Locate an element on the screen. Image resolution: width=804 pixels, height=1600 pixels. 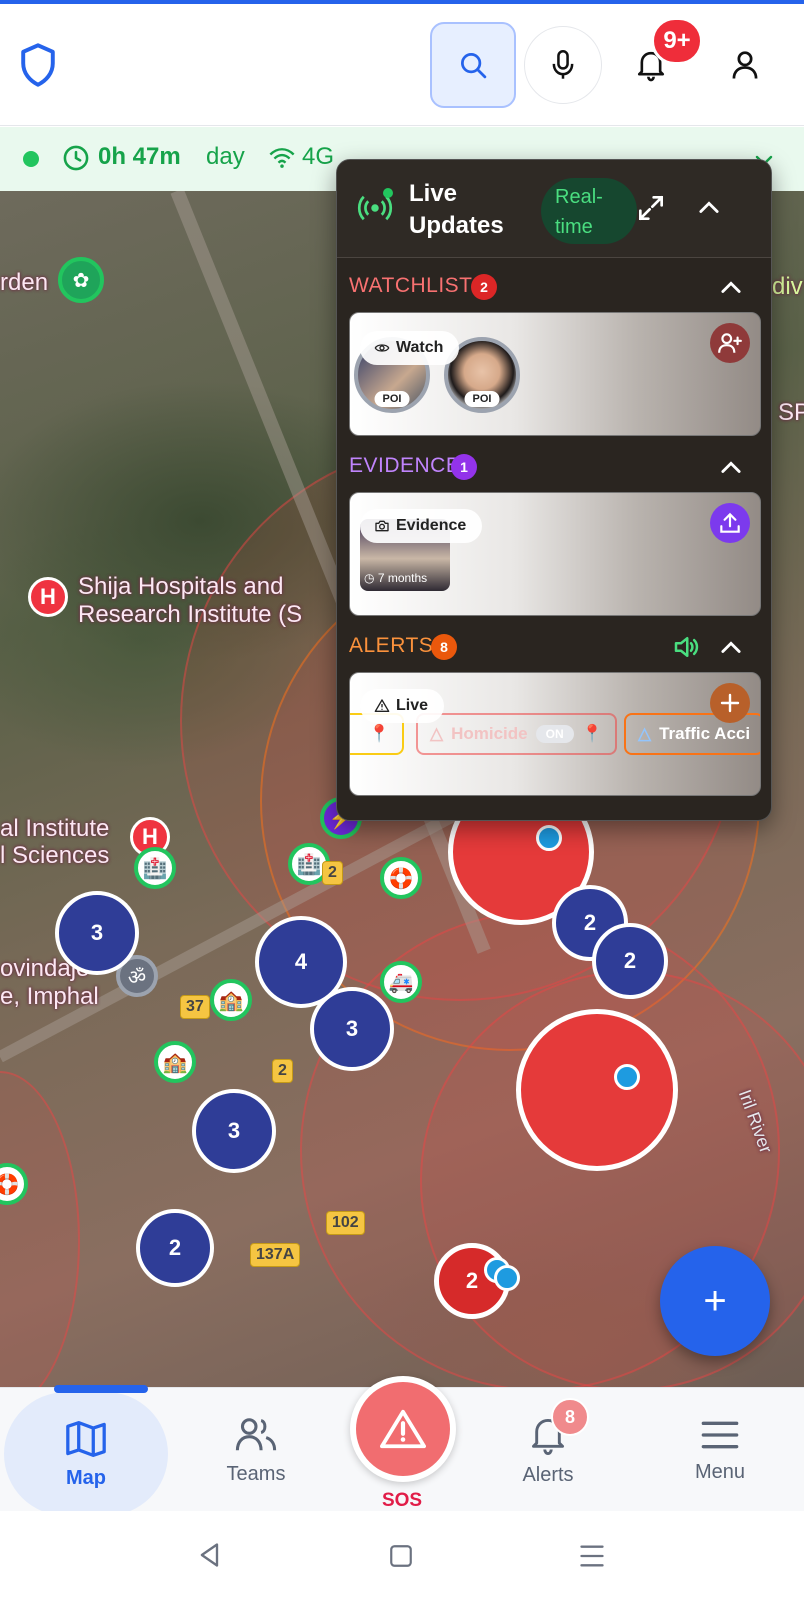
watchlist-card: POI POI Watch is located at coordinates (555, 374).